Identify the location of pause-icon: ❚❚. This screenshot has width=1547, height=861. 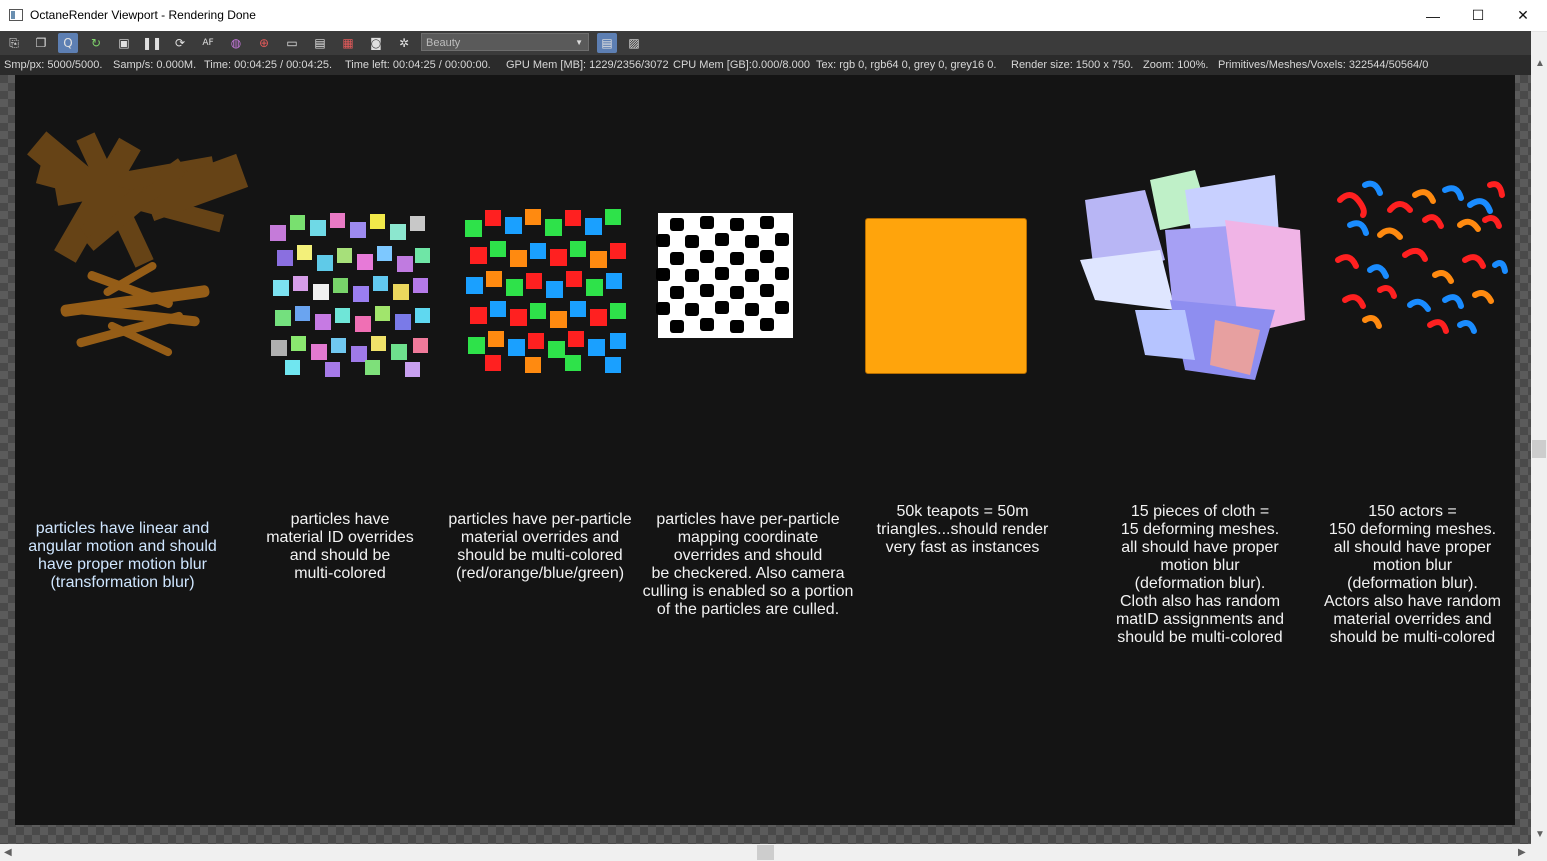
(152, 43).